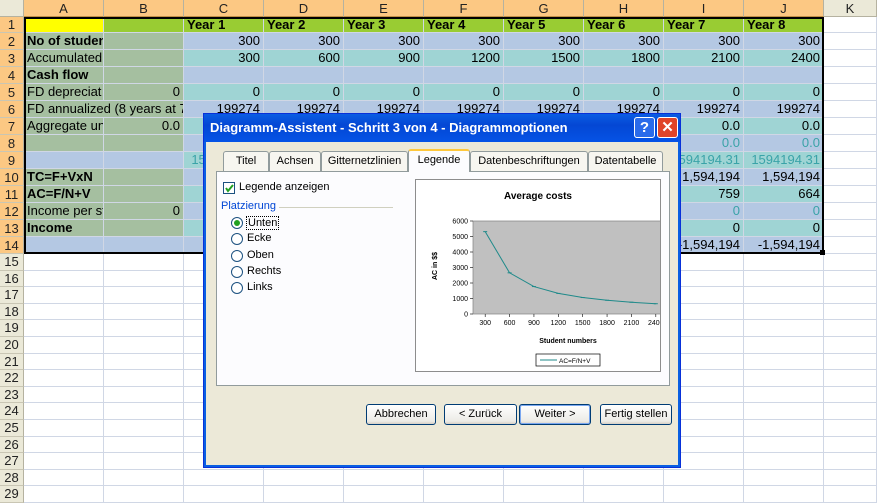 This screenshot has height=503, width=877. Describe the element at coordinates (304, 494) in the screenshot. I see `cell-d29` at that location.